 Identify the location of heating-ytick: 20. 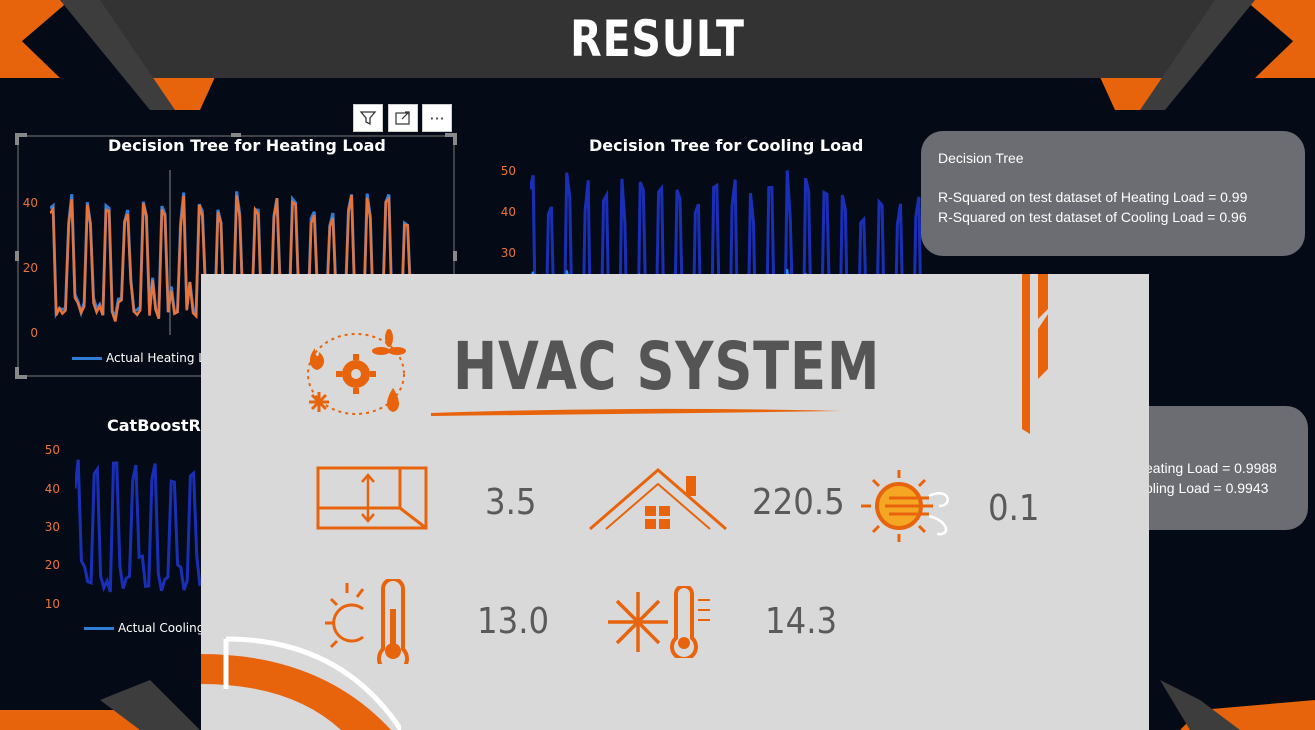
(30, 268).